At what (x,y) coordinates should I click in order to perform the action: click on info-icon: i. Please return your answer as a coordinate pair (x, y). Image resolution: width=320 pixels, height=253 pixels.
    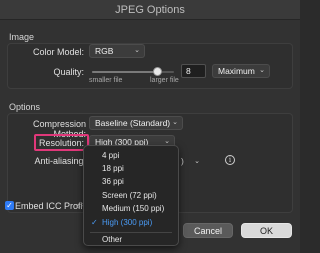
    Looking at the image, I should click on (230, 160).